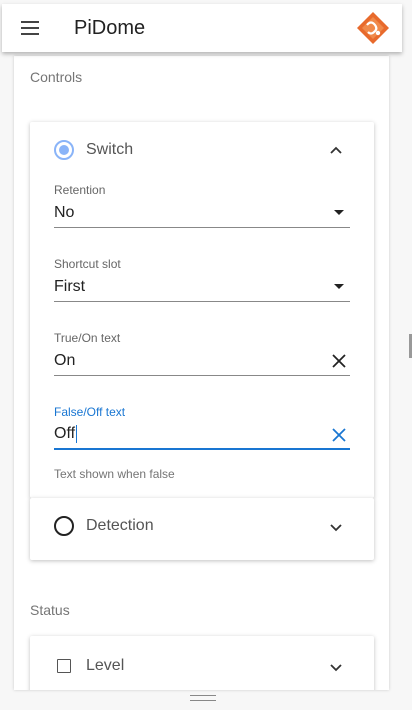  Describe the element at coordinates (336, 150) in the screenshot. I see `chevron-up-icon` at that location.